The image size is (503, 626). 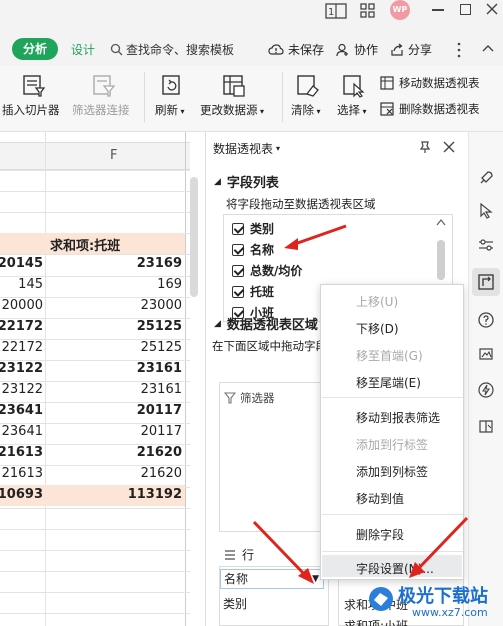 I want to click on pin-icon, so click(x=425, y=147).